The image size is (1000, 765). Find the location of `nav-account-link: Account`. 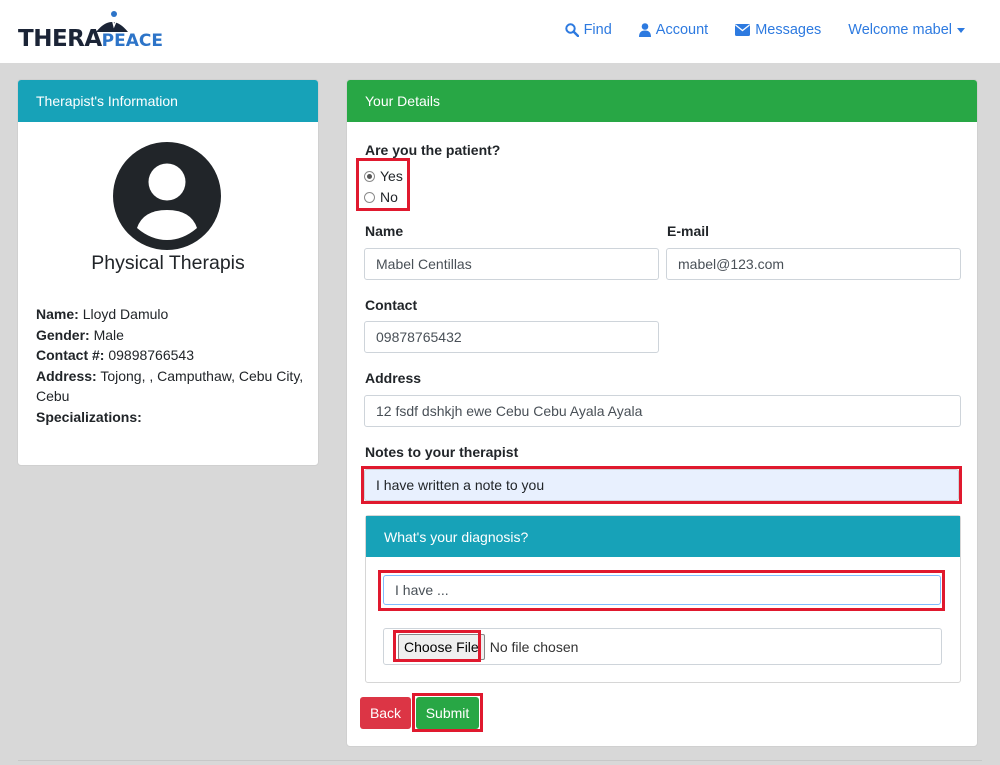

nav-account-link: Account is located at coordinates (673, 30).